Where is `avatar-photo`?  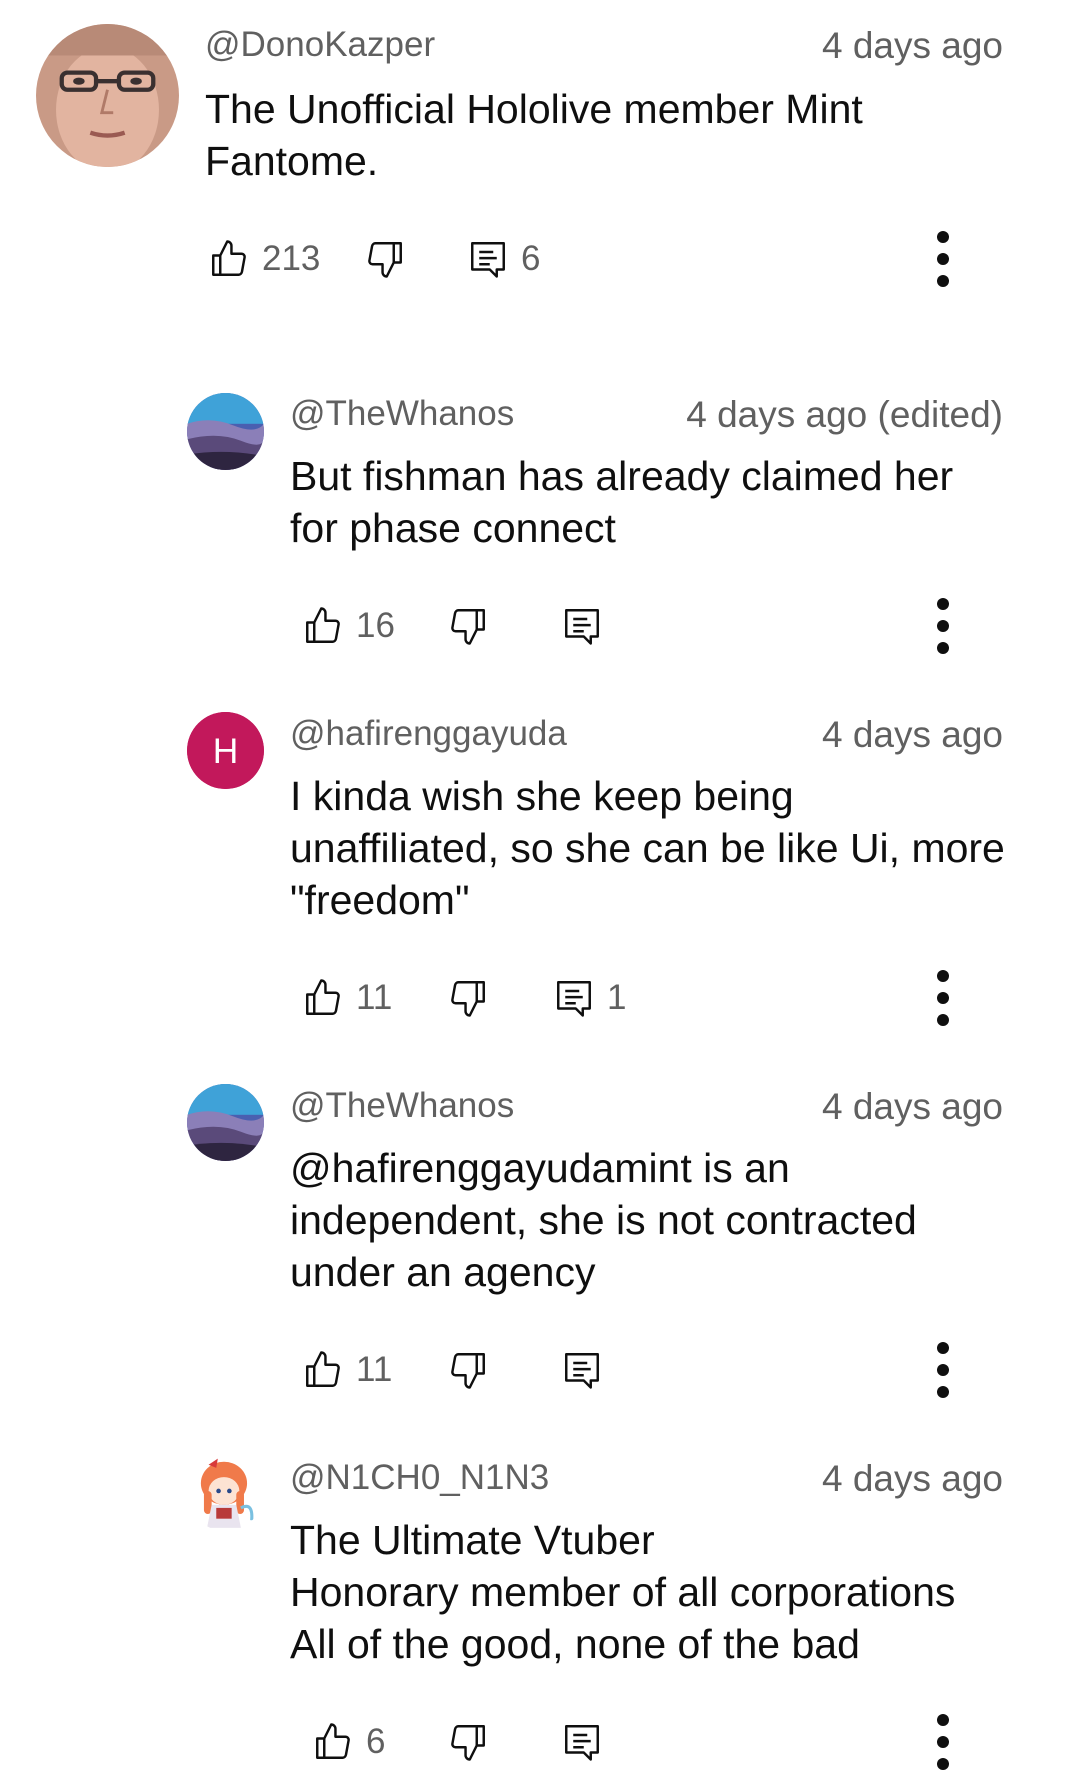
avatar-photo is located at coordinates (107, 95).